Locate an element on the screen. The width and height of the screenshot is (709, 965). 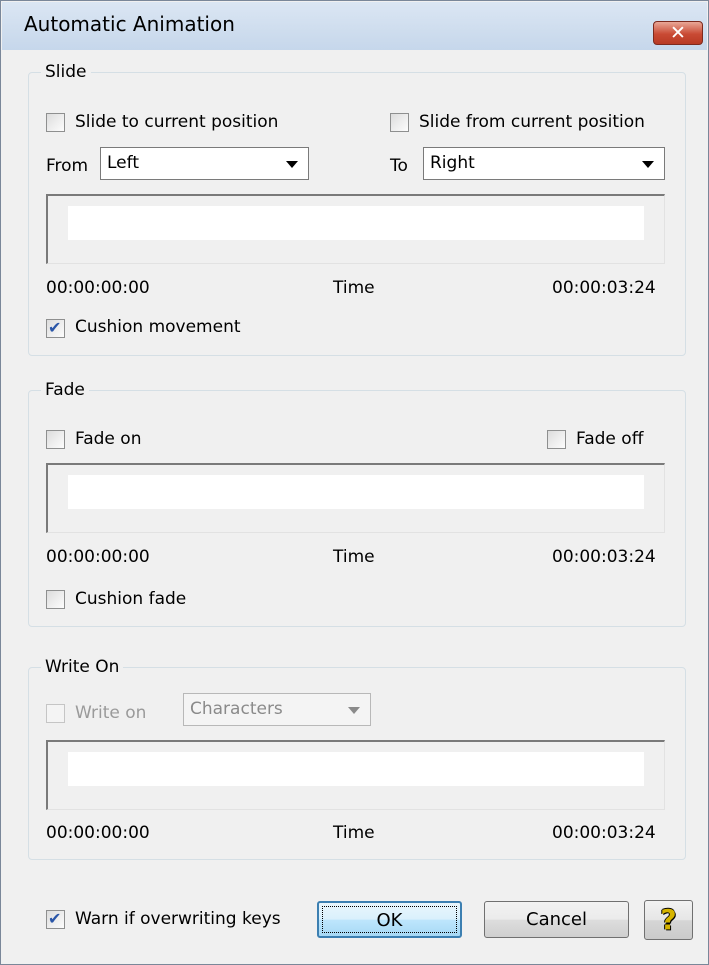
write-on-mode-value: Characters is located at coordinates (236, 709).